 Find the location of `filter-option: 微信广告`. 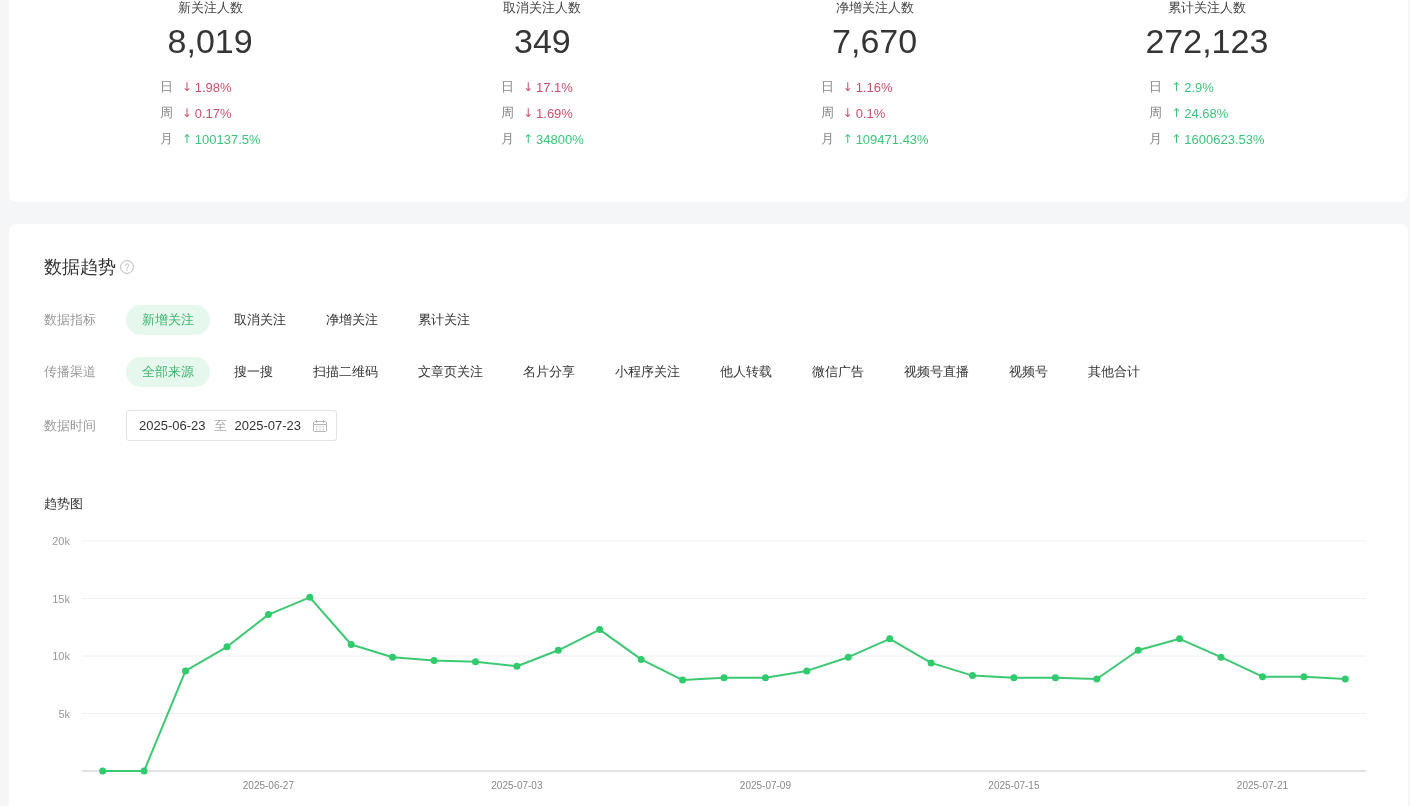

filter-option: 微信广告 is located at coordinates (838, 372).